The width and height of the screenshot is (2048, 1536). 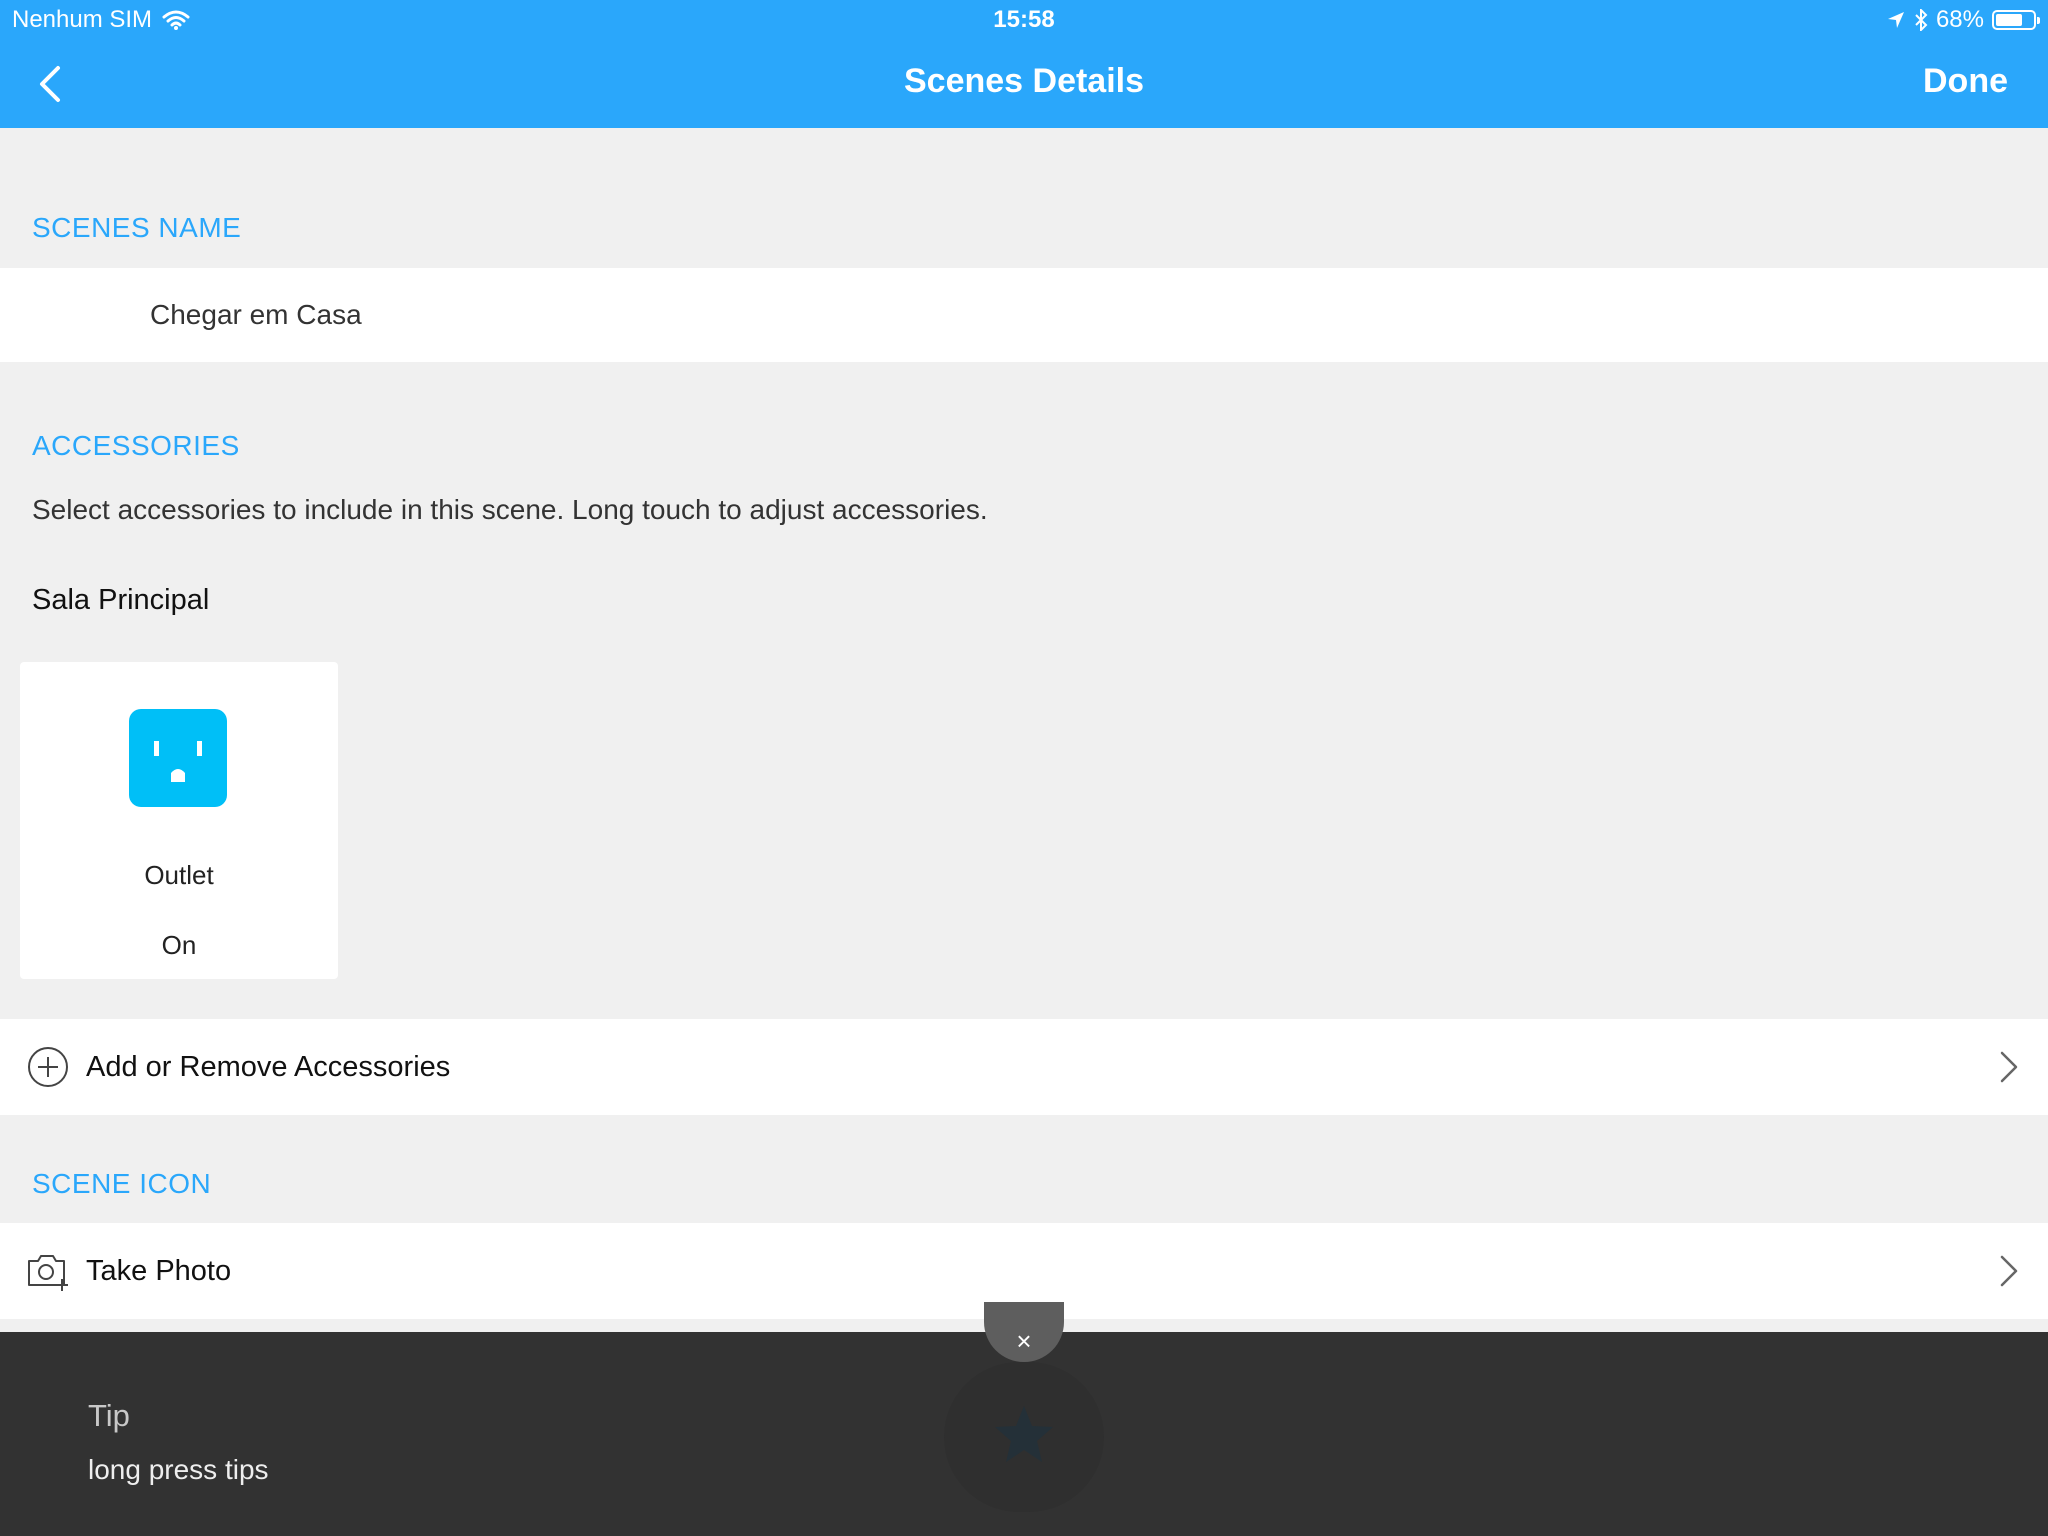 I want to click on status-bar: Nenhum SIM 15:58 68%, so click(x=1024, y=20).